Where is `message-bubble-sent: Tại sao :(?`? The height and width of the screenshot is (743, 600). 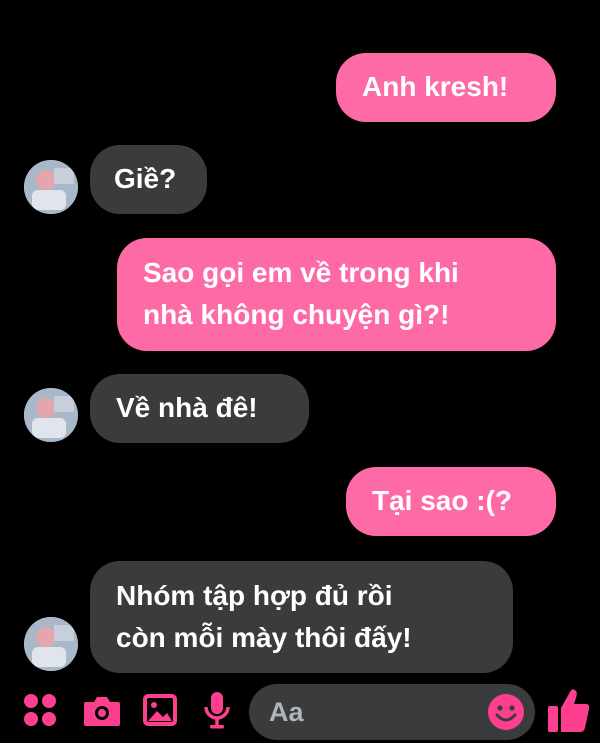
message-bubble-sent: Tại sao :(? is located at coordinates (451, 501).